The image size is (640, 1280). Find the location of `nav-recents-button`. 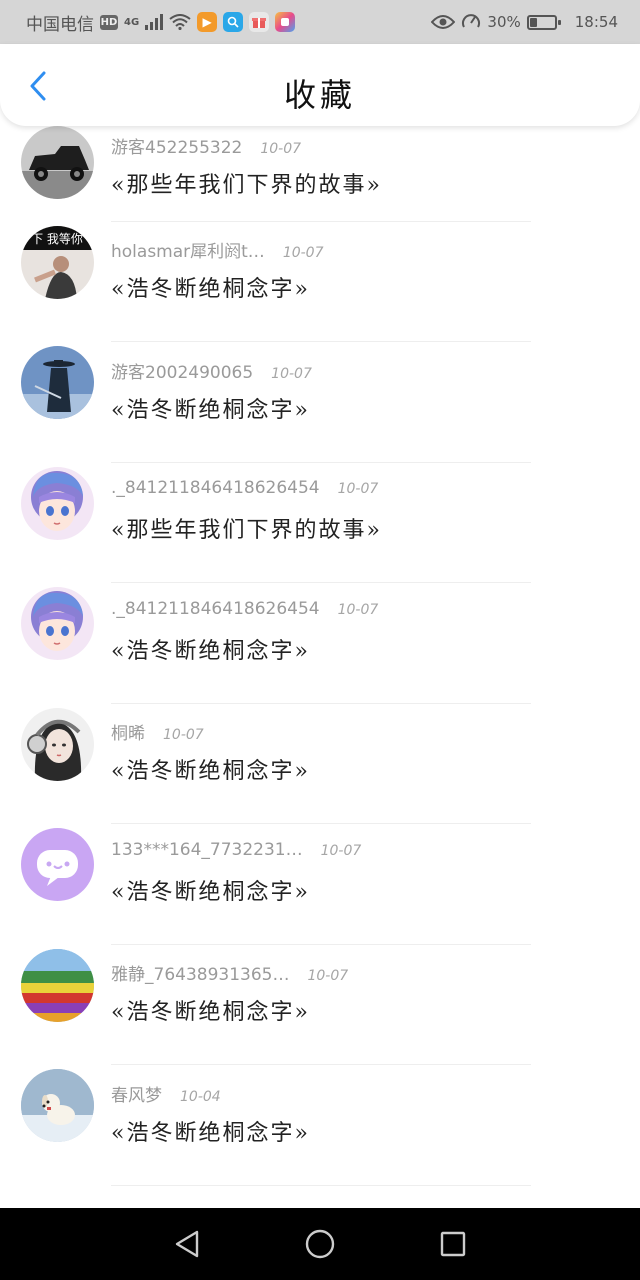

nav-recents-button is located at coordinates (453, 1244).